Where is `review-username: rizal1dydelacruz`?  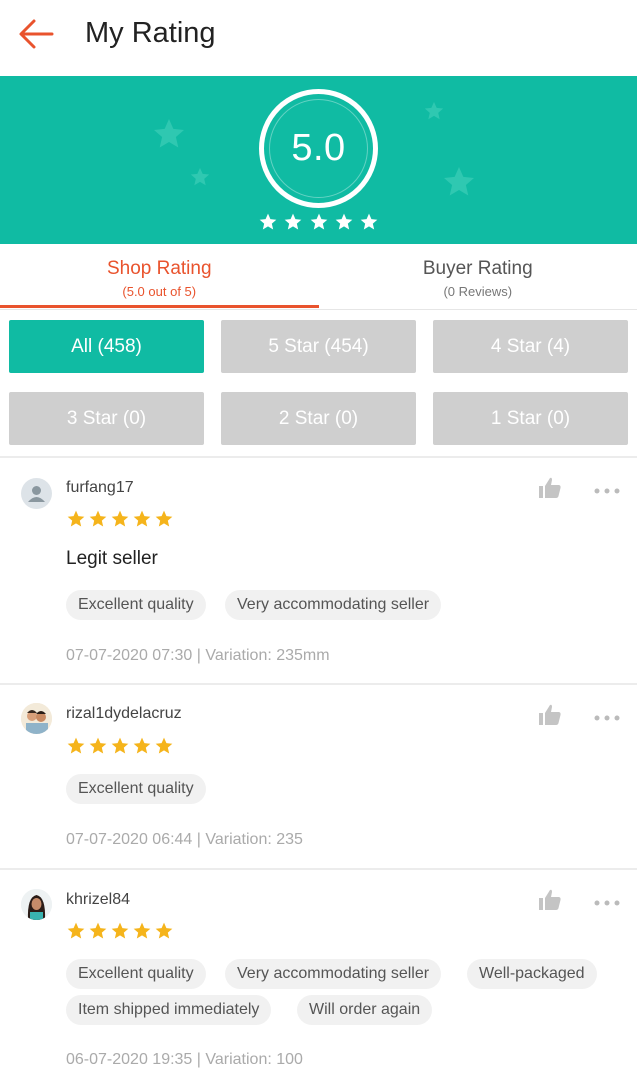
review-username: rizal1dydelacruz is located at coordinates (124, 713).